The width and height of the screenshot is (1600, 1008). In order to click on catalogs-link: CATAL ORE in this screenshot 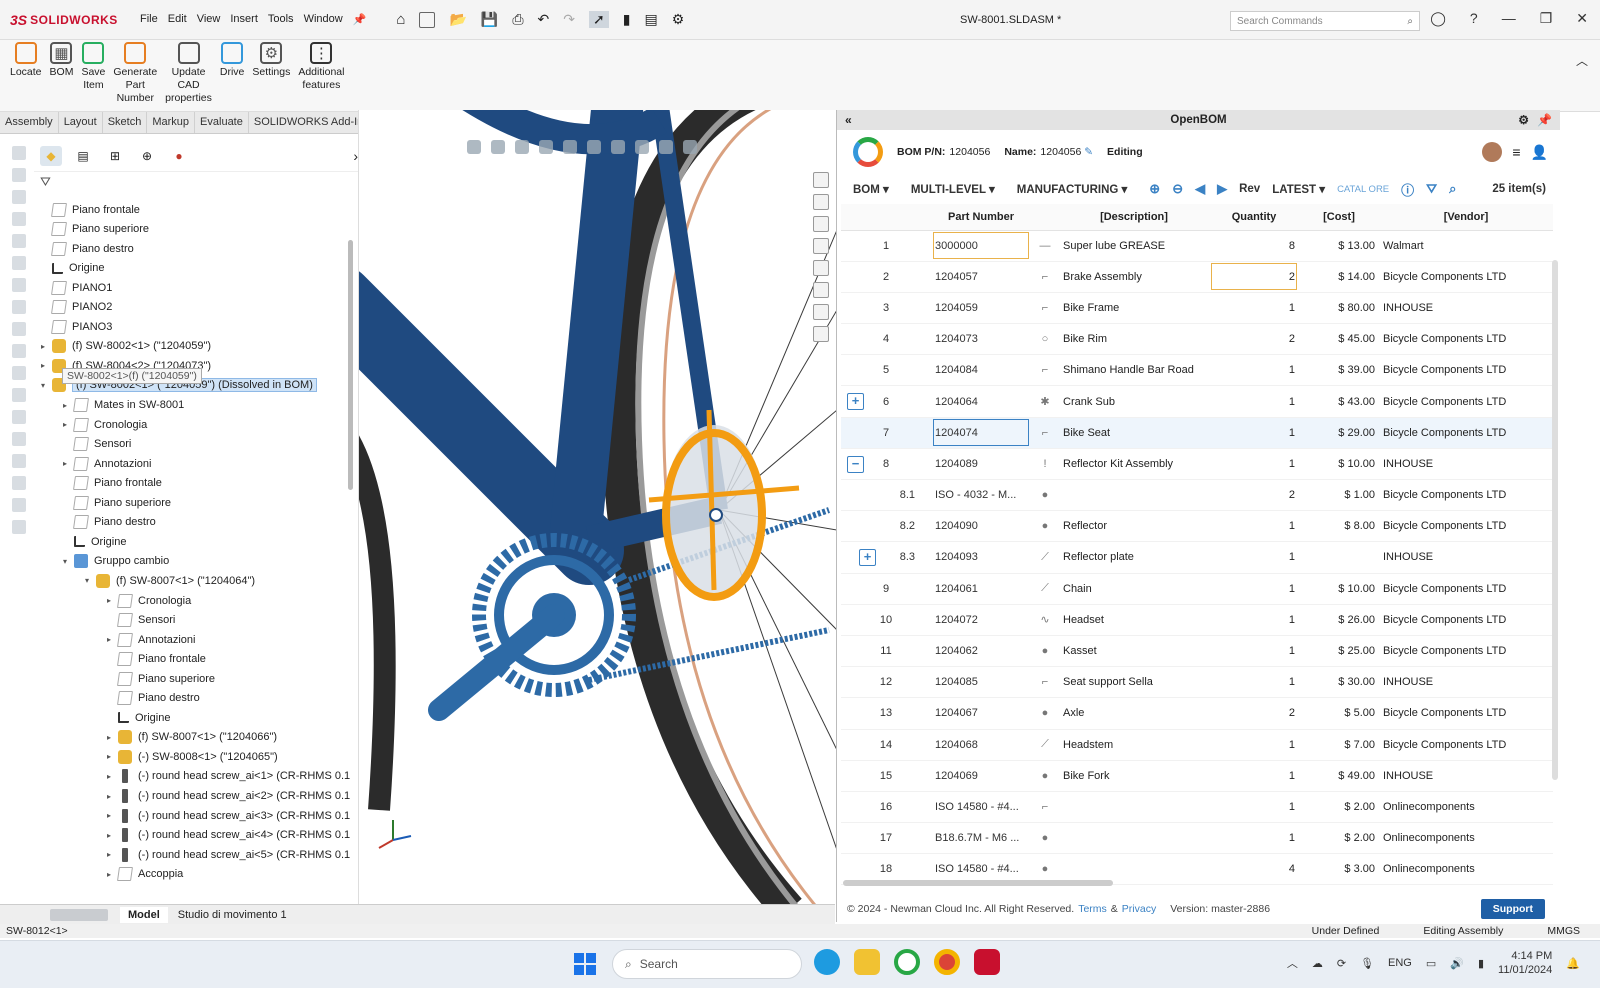, I will do `click(1363, 189)`.